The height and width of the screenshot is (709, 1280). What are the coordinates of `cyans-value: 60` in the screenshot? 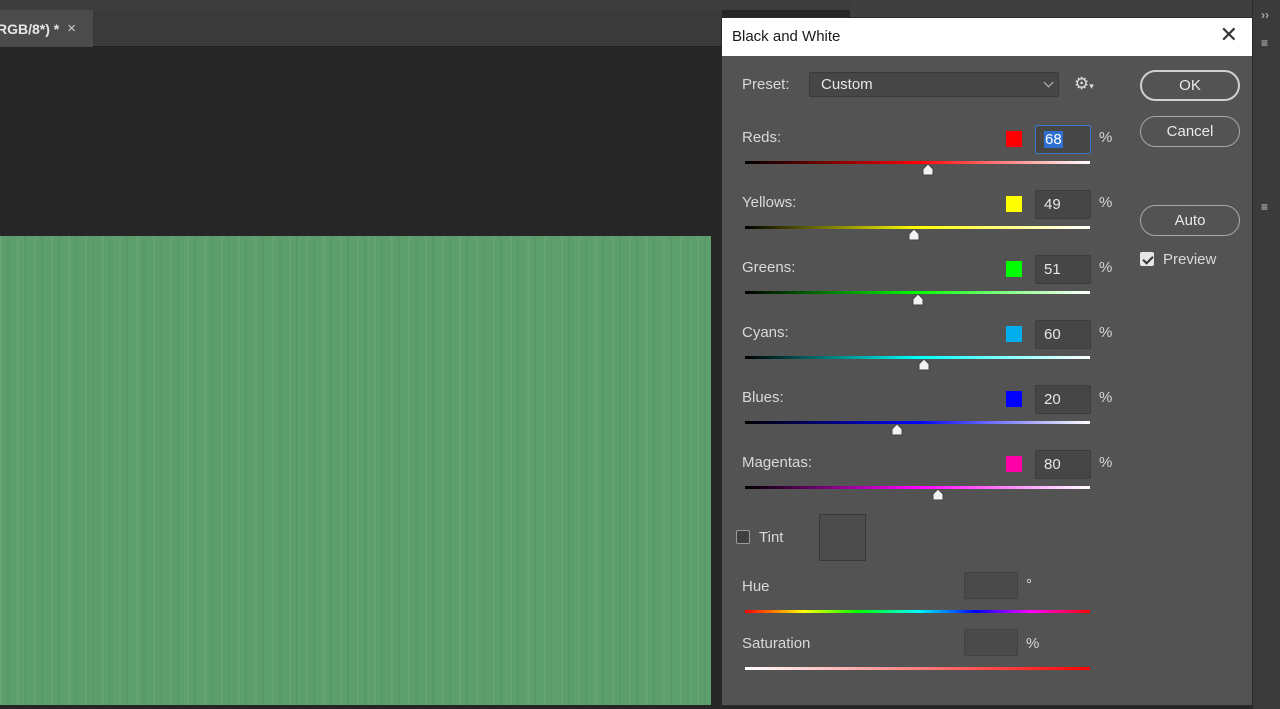 It's located at (1052, 334).